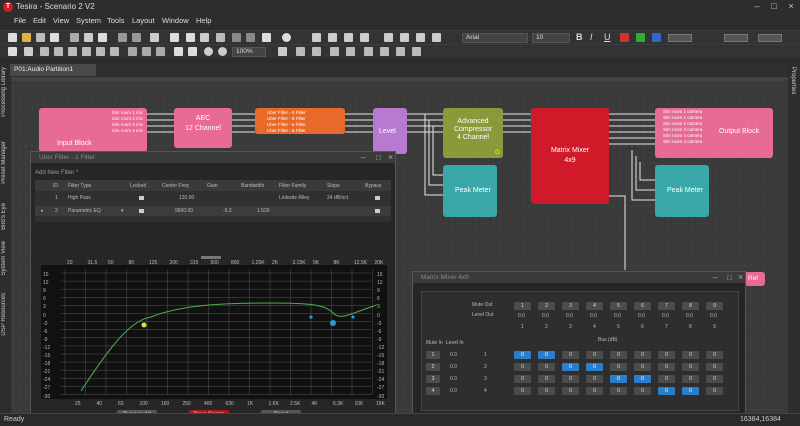  Describe the element at coordinates (433, 391) in the screenshot. I see `mute-in-button: 4` at that location.